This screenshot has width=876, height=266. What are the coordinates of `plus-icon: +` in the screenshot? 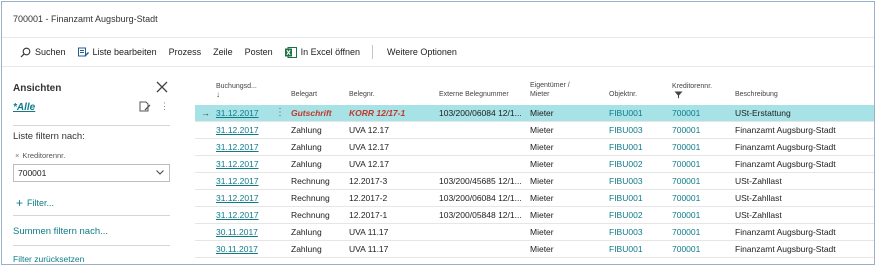 It's located at (20, 203).